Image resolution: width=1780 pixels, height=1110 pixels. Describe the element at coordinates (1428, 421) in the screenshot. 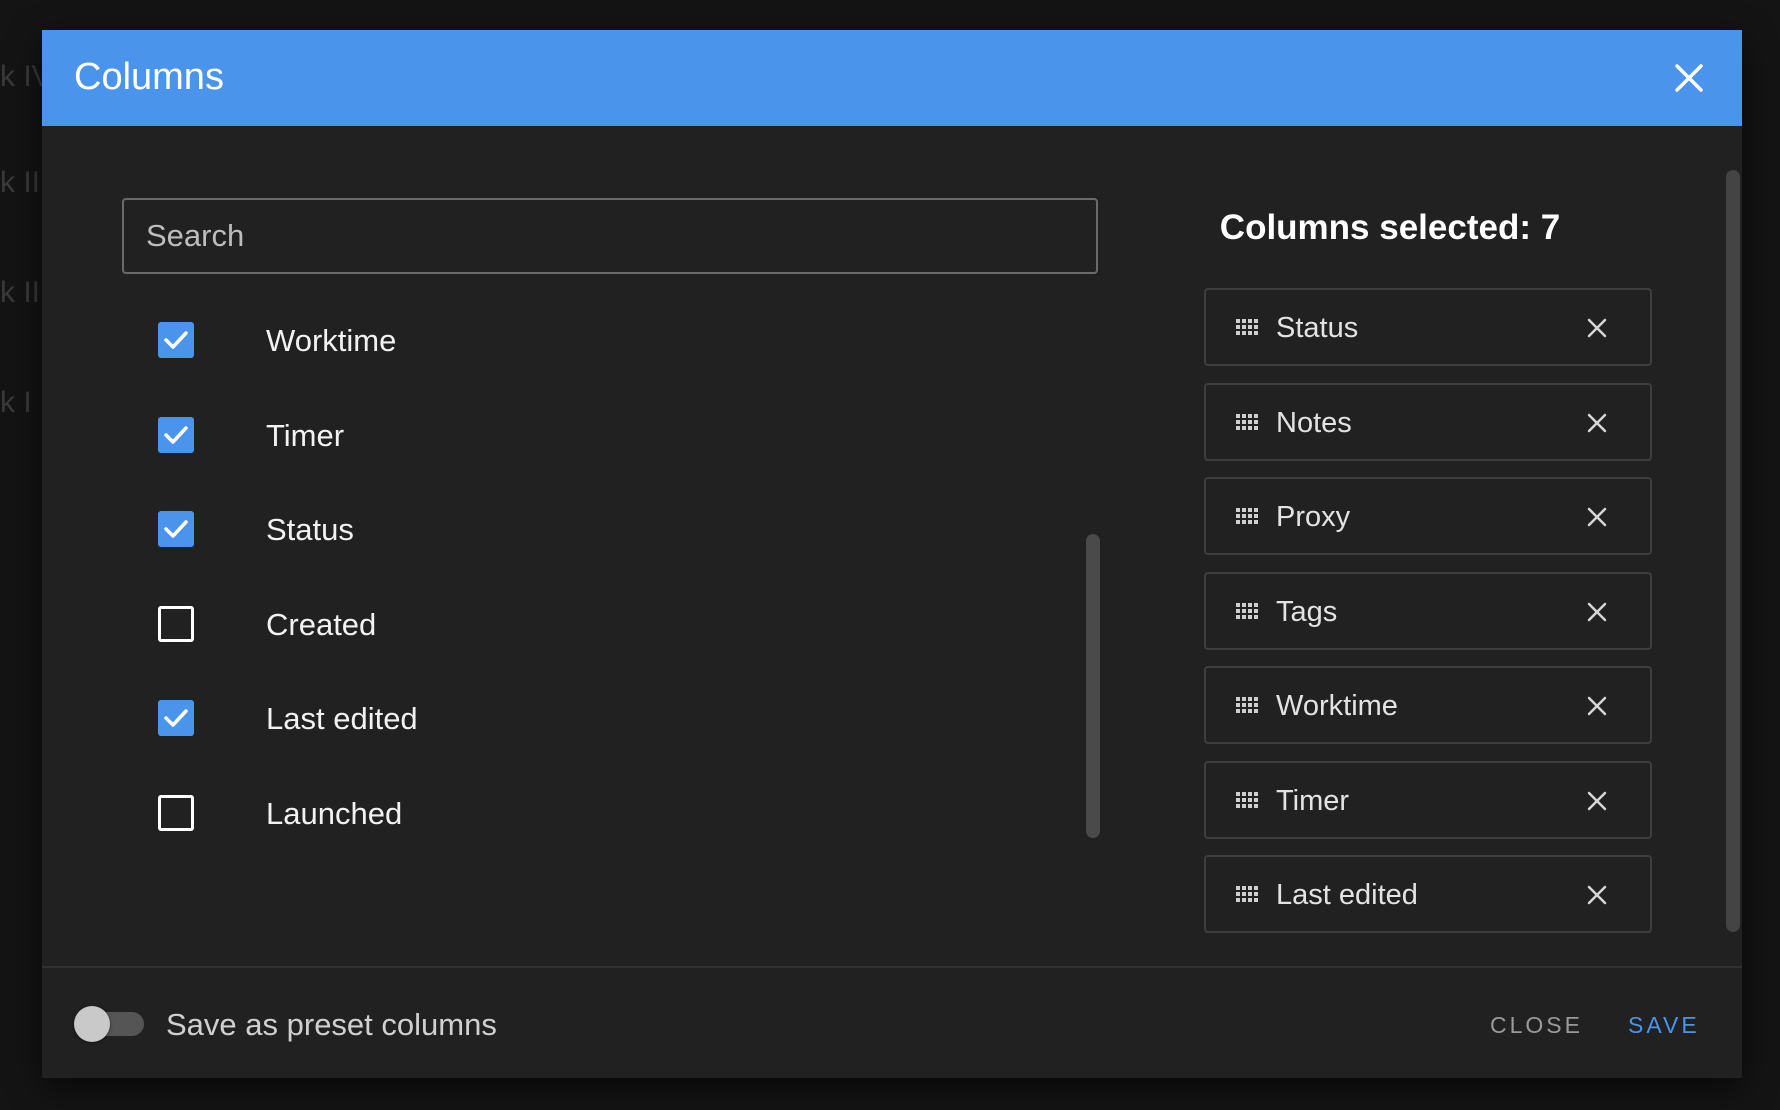

I see `selected-column-chip: Notes` at that location.